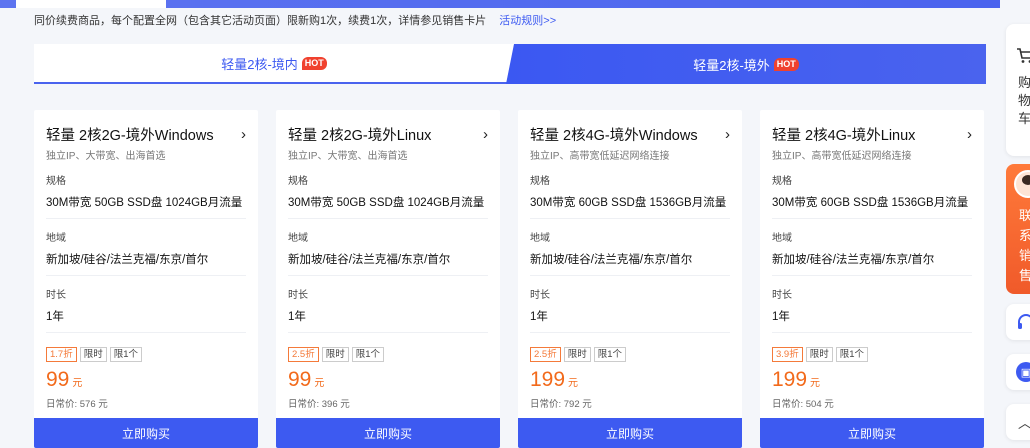 Image resolution: width=1030 pixels, height=448 pixels. I want to click on badge-row: 1.7折 限时 限1个, so click(146, 354).